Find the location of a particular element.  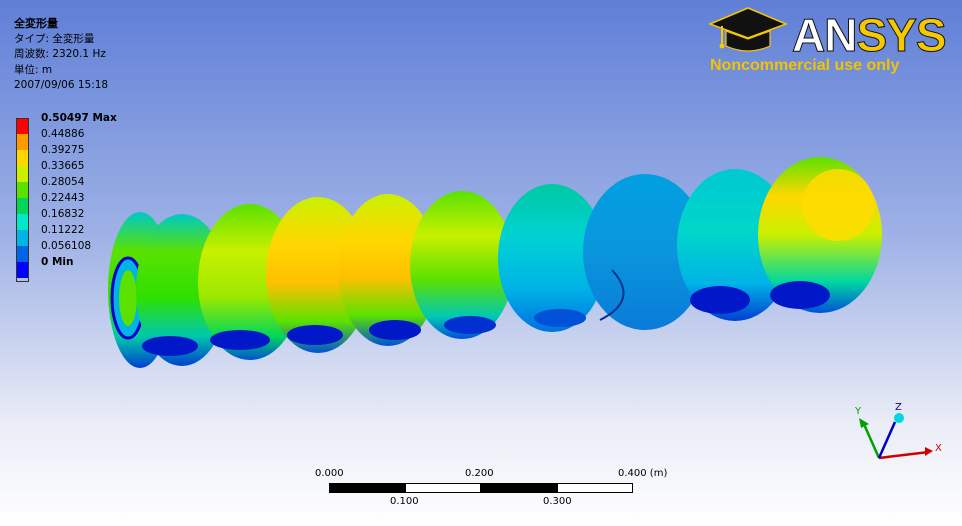

scale-bar: 0.000 0.200 0.400 (m) 0.100 0.300 is located at coordinates (492, 489).